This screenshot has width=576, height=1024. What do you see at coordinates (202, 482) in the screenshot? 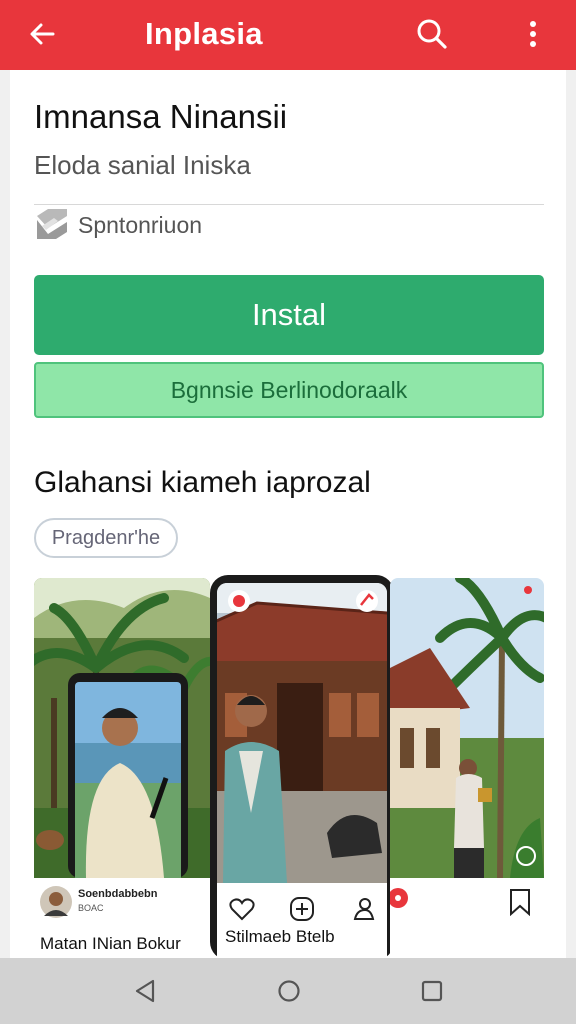
I see `screenshots-section-title: Glahansi kiameh iaprozal` at bounding box center [202, 482].